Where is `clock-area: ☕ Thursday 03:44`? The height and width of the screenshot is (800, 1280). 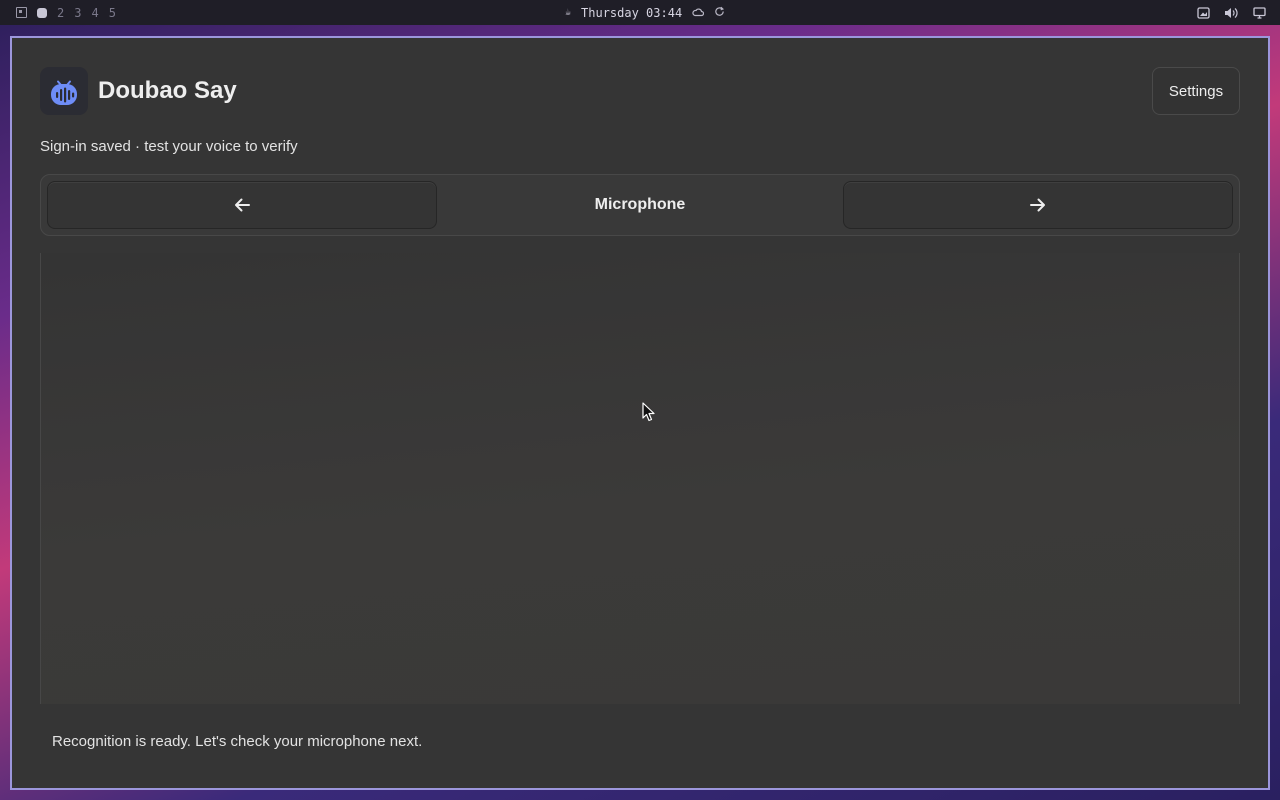 clock-area: ☕ Thursday 03:44 is located at coordinates (645, 12).